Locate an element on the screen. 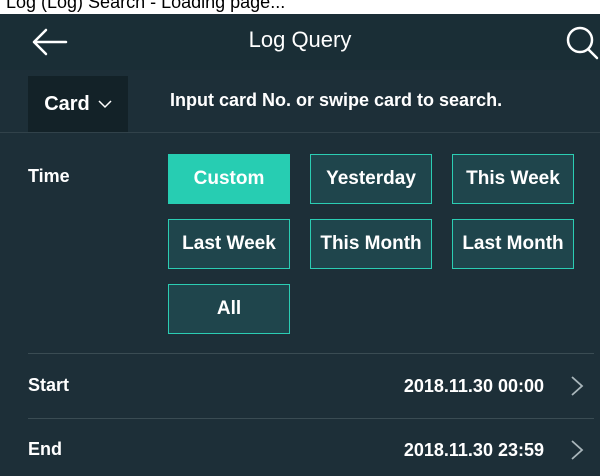 The height and width of the screenshot is (476, 600). end-time-value: 2018.11.30 23:59 is located at coordinates (473, 450).